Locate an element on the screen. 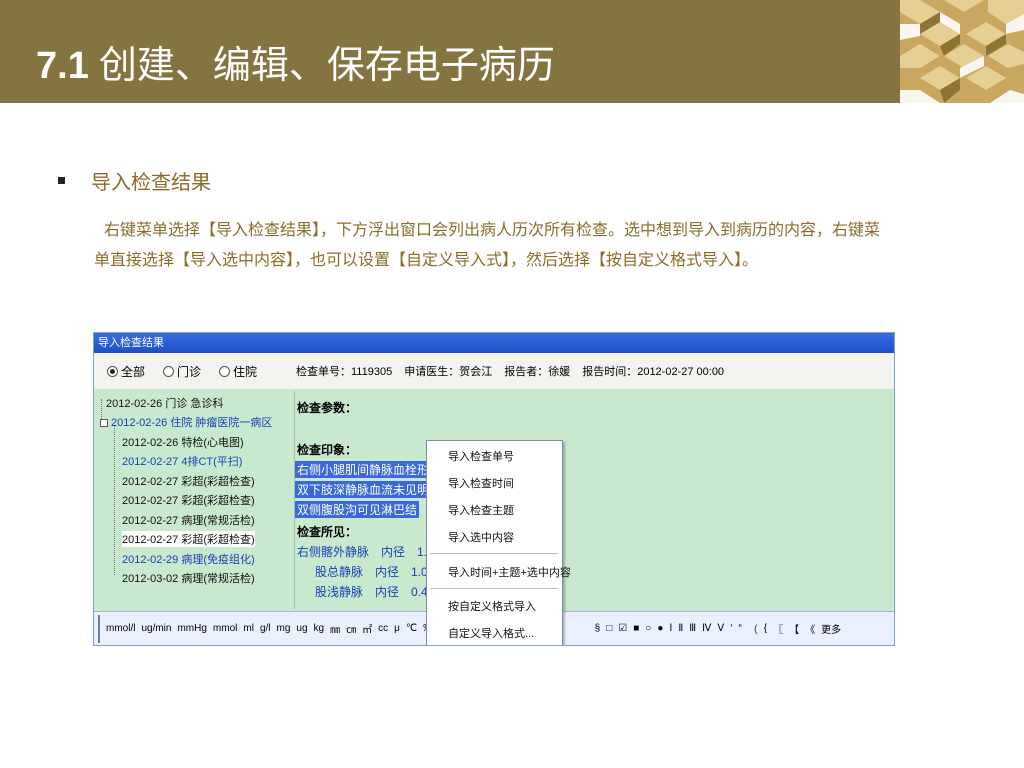 The height and width of the screenshot is (768, 1024). params-label: 检查参数： is located at coordinates (327, 408).